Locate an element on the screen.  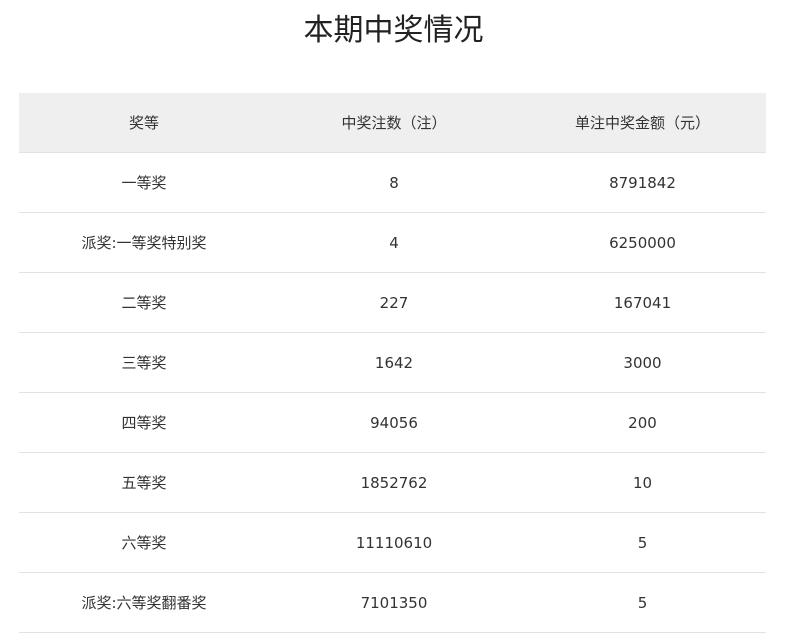
prize-amount: 8791842 is located at coordinates (642, 182).